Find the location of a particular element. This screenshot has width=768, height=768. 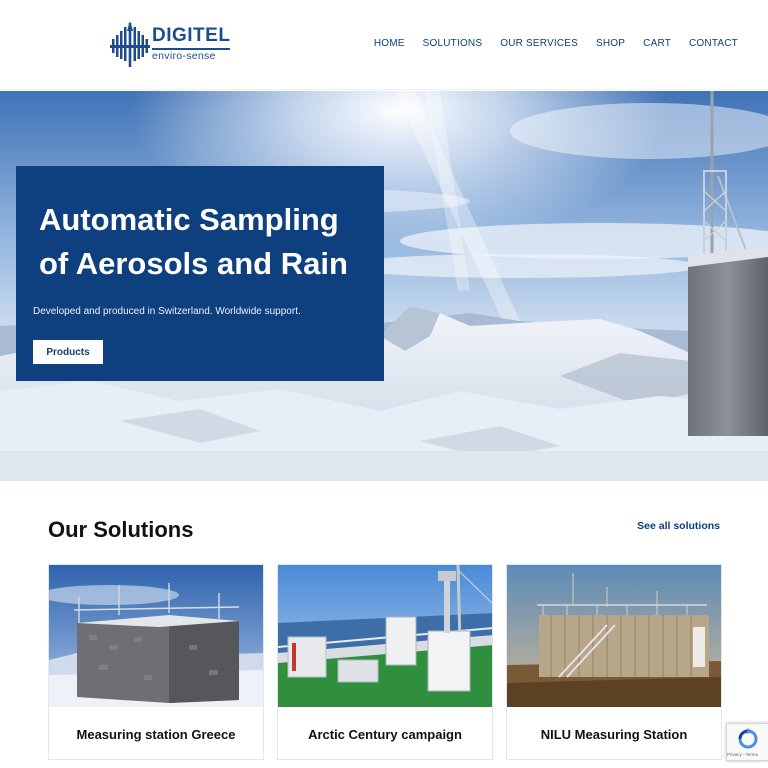

nav-our-services: OUR SERVICES is located at coordinates (539, 43).